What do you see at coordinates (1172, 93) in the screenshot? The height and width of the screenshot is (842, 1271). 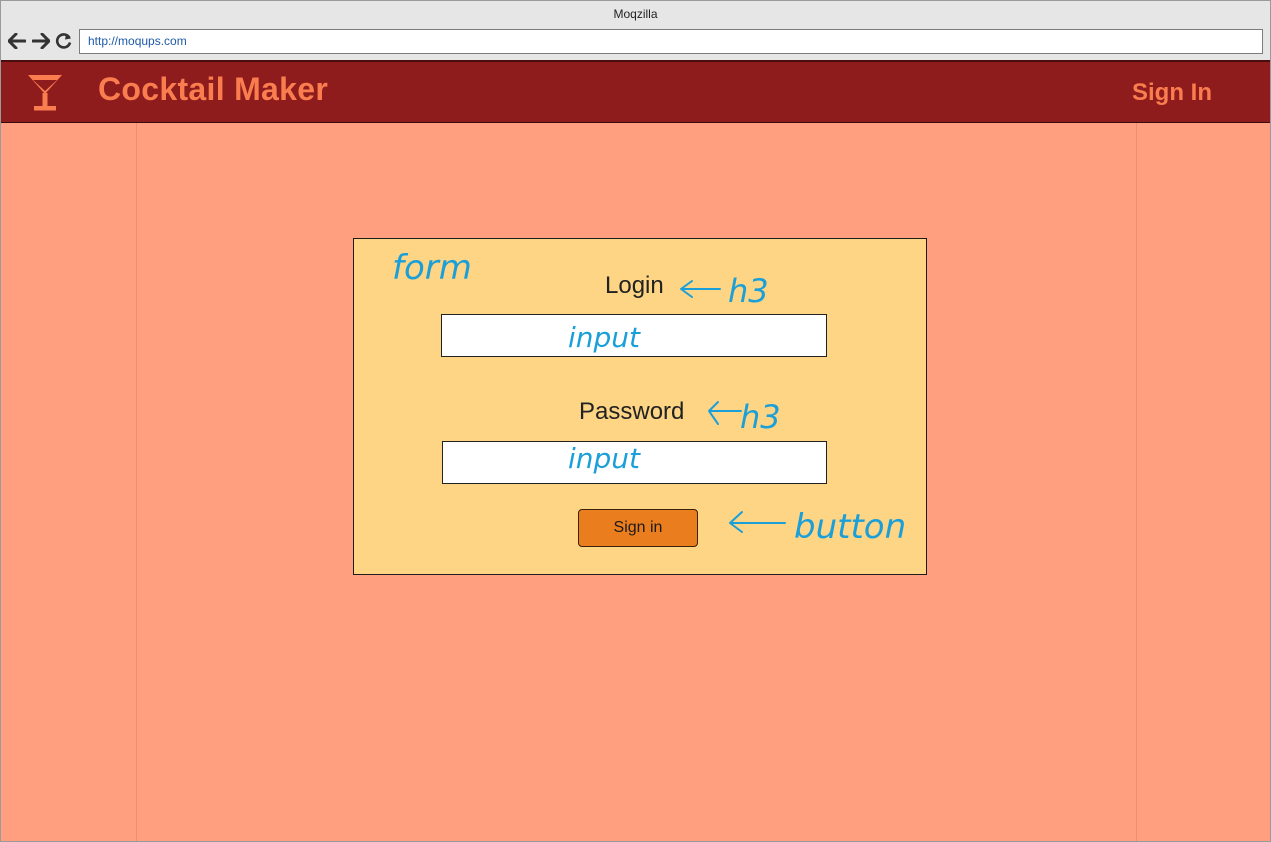 I see `sign-in-link: Sign In` at bounding box center [1172, 93].